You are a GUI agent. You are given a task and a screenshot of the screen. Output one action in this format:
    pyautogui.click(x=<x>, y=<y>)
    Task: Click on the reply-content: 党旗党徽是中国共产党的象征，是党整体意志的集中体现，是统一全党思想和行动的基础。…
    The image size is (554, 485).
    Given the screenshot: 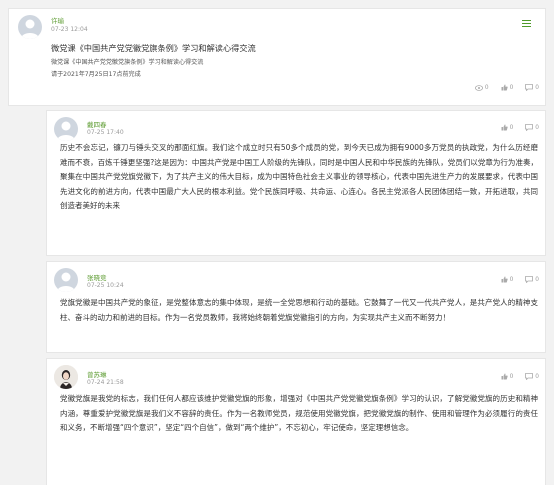 What is the action you would take?
    pyautogui.click(x=299, y=310)
    